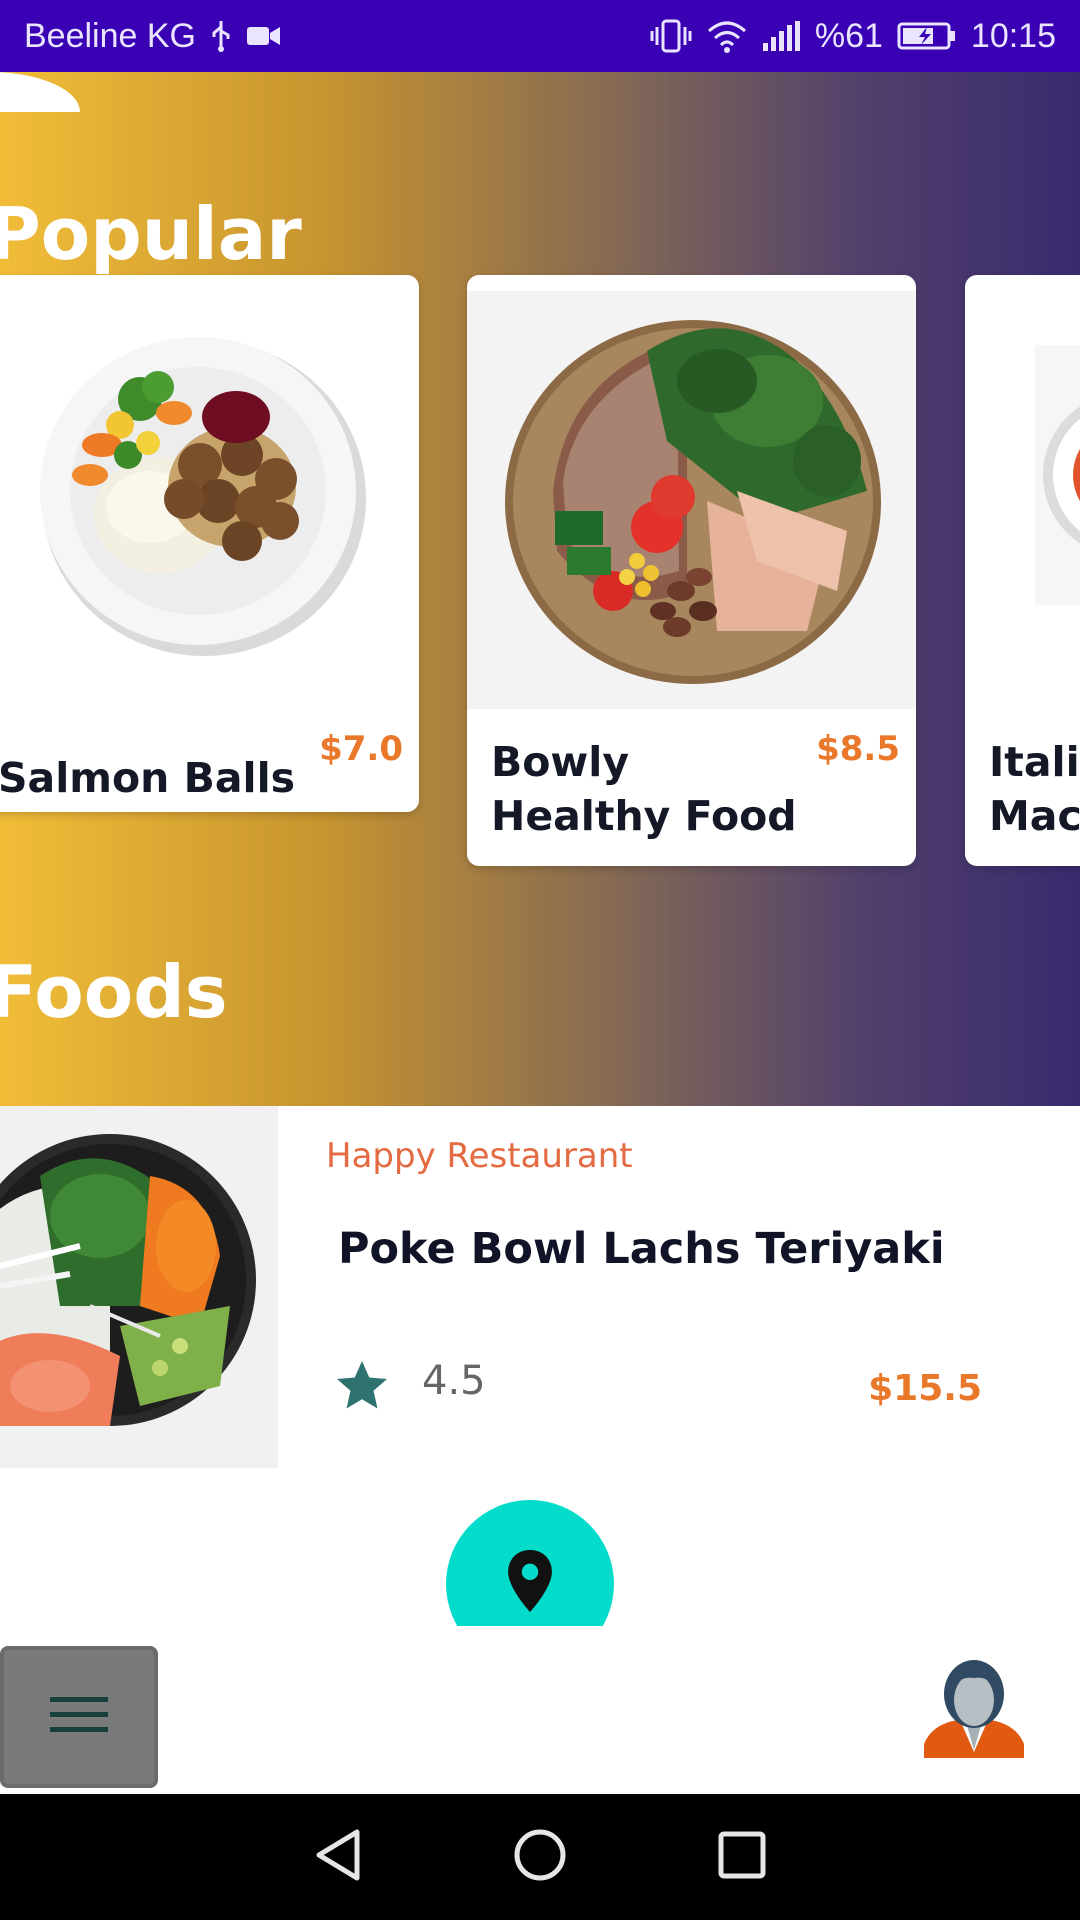  I want to click on hero-curve-decoration, so click(40, 92).